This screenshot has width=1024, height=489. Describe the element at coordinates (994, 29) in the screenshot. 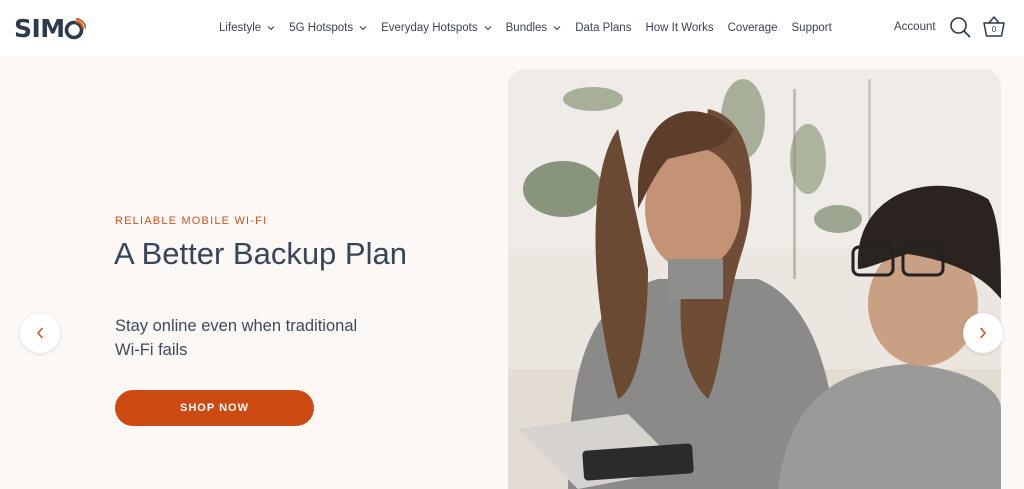

I see `cart-count: 0` at that location.